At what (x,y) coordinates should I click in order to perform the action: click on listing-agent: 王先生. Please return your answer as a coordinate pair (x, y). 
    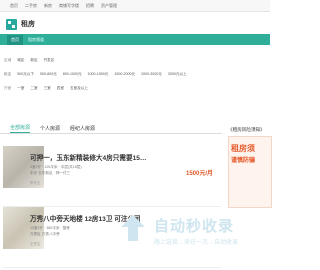
    Looking at the image, I should click on (35, 244).